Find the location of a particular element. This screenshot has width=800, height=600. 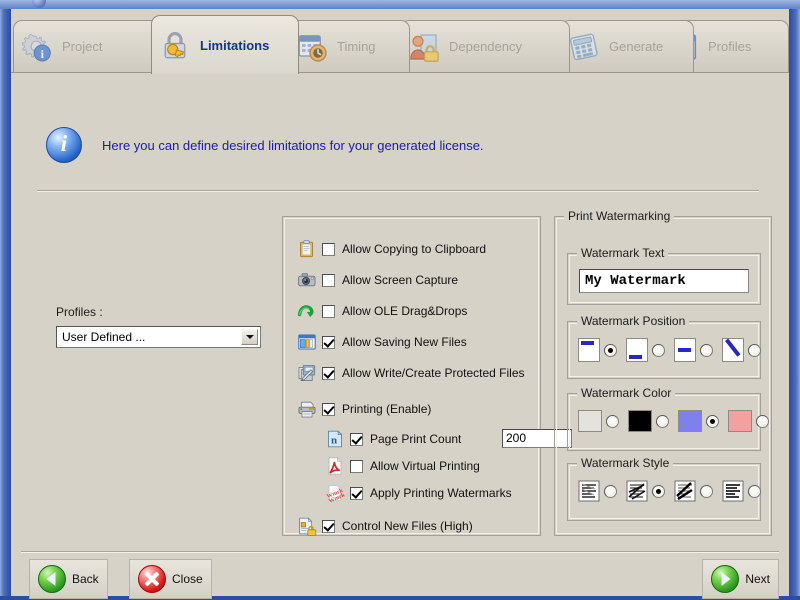

chevron-down-icon is located at coordinates (249, 337).